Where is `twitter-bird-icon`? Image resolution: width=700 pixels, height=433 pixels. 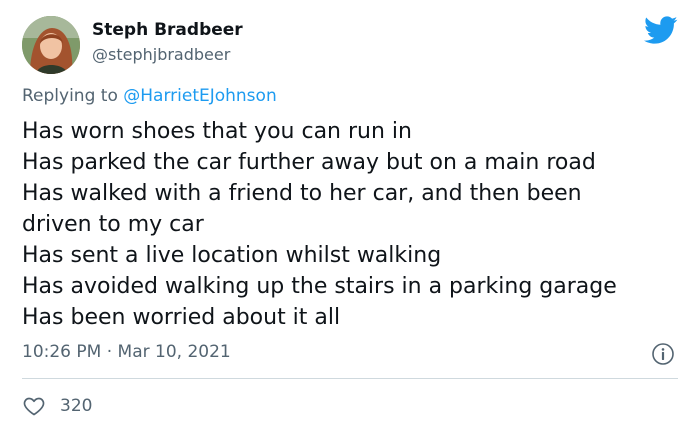 twitter-bird-icon is located at coordinates (661, 31).